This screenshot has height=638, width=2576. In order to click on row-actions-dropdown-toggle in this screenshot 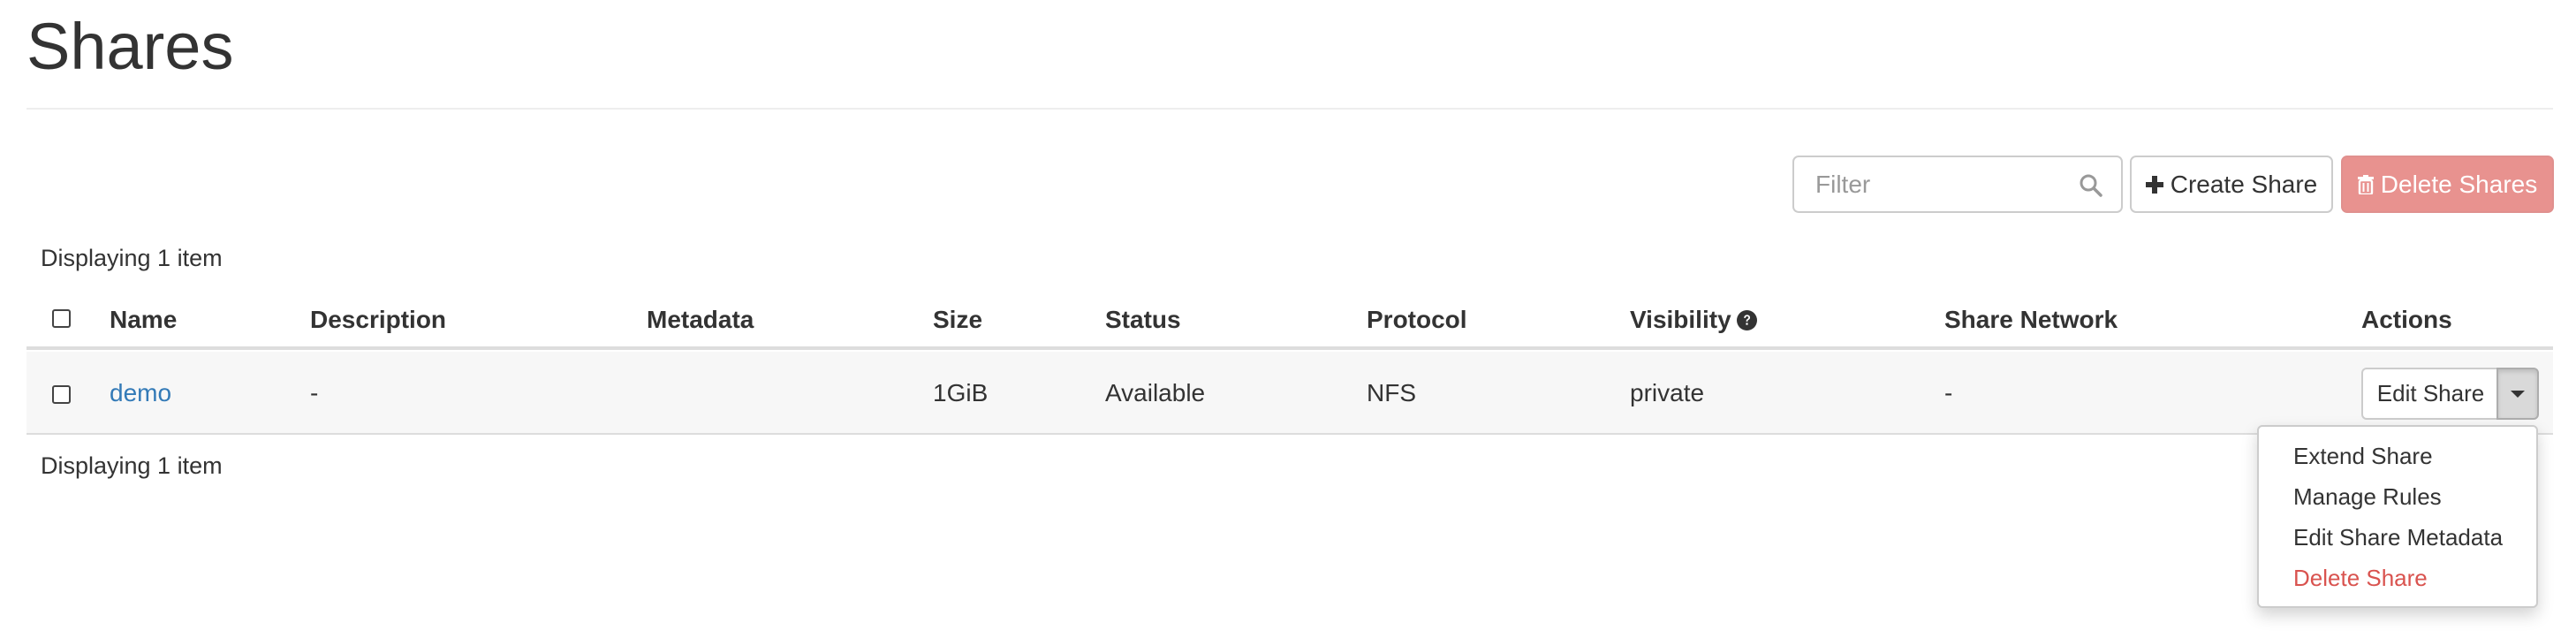, I will do `click(2518, 394)`.